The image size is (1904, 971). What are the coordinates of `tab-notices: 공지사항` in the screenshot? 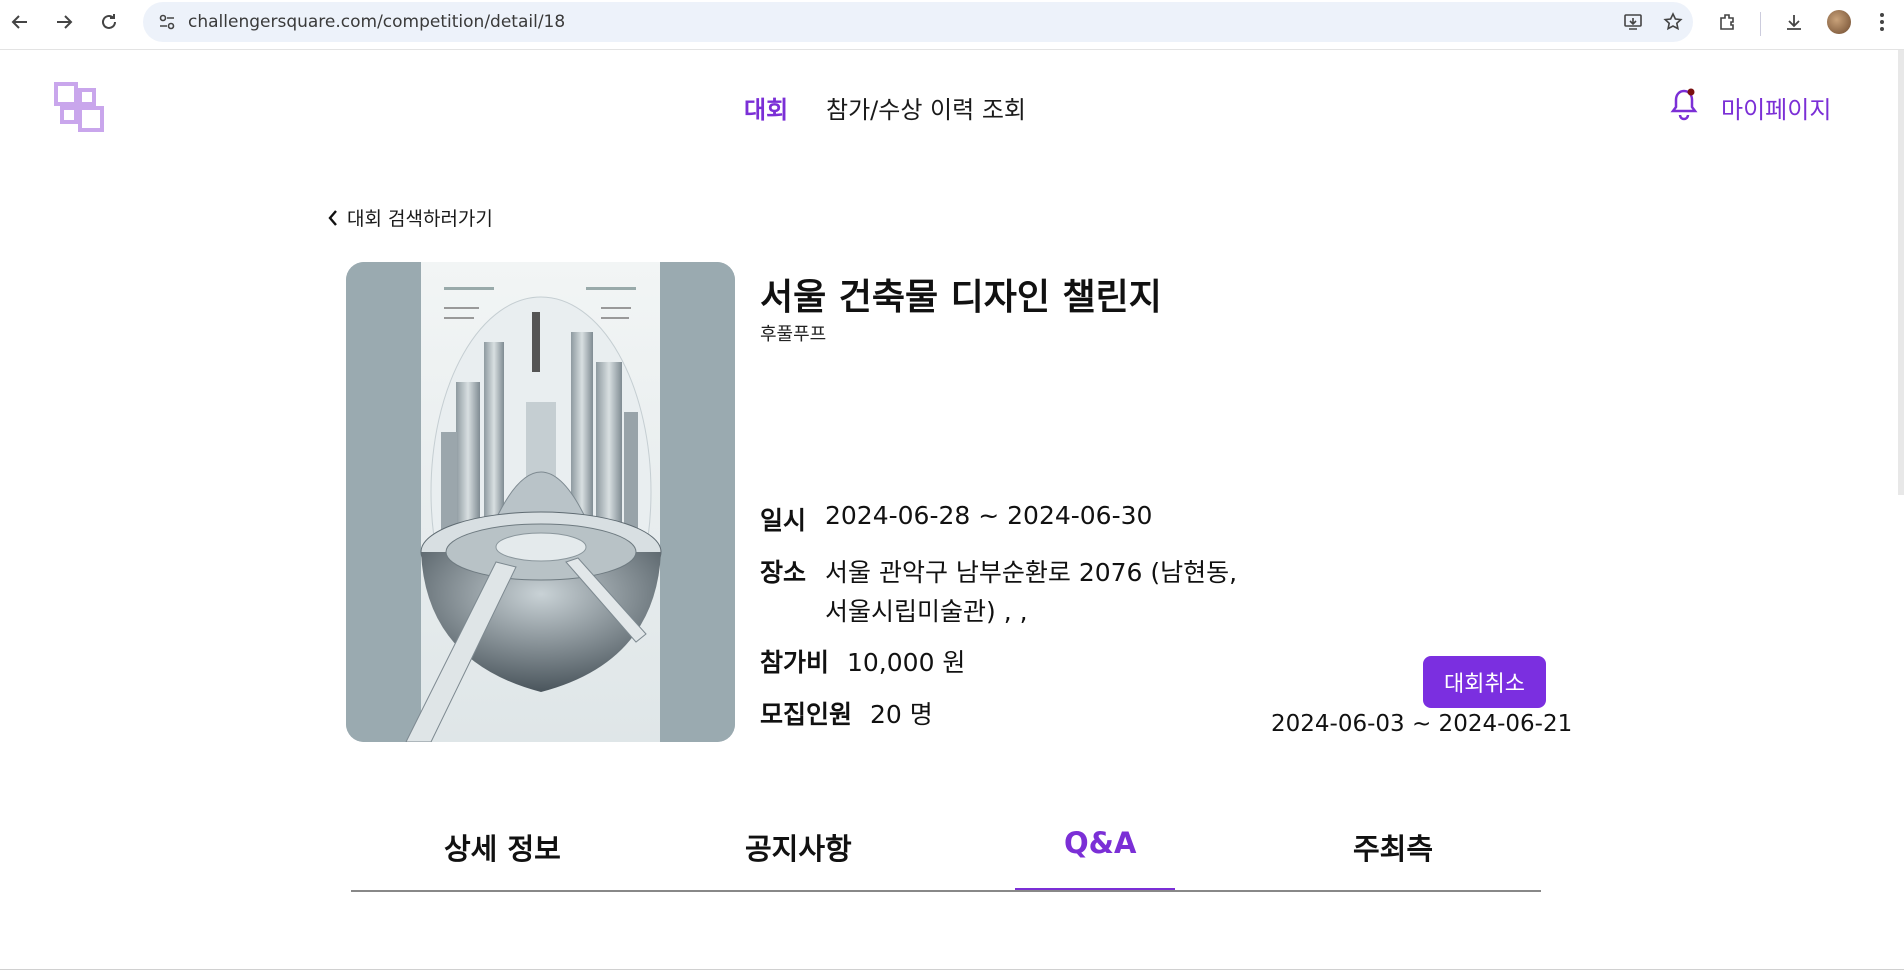 It's located at (798, 847).